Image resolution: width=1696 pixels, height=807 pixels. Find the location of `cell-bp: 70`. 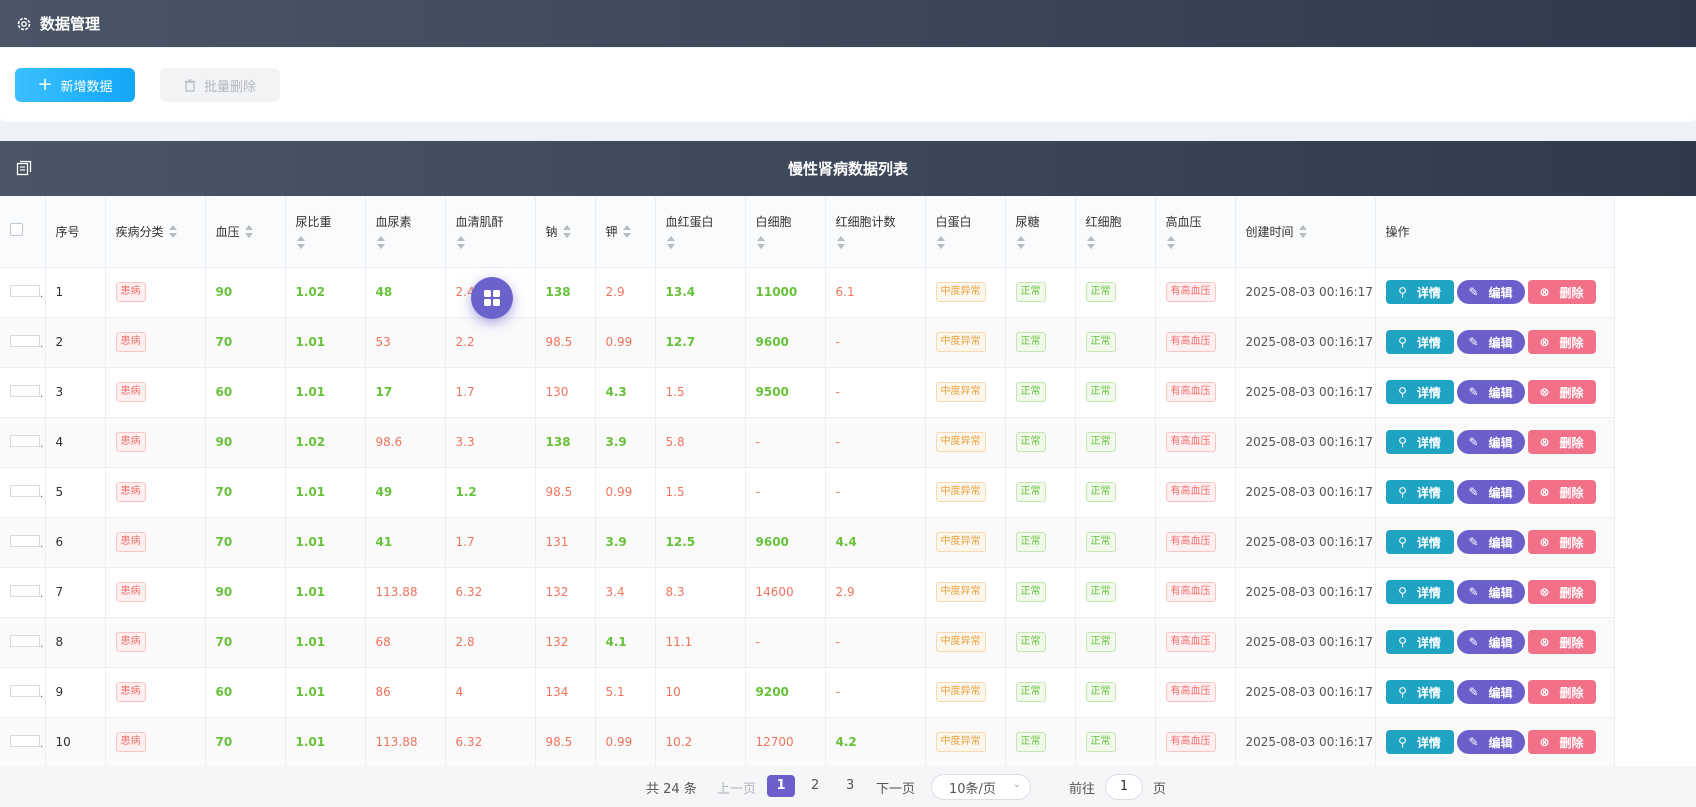

cell-bp: 70 is located at coordinates (245, 492).